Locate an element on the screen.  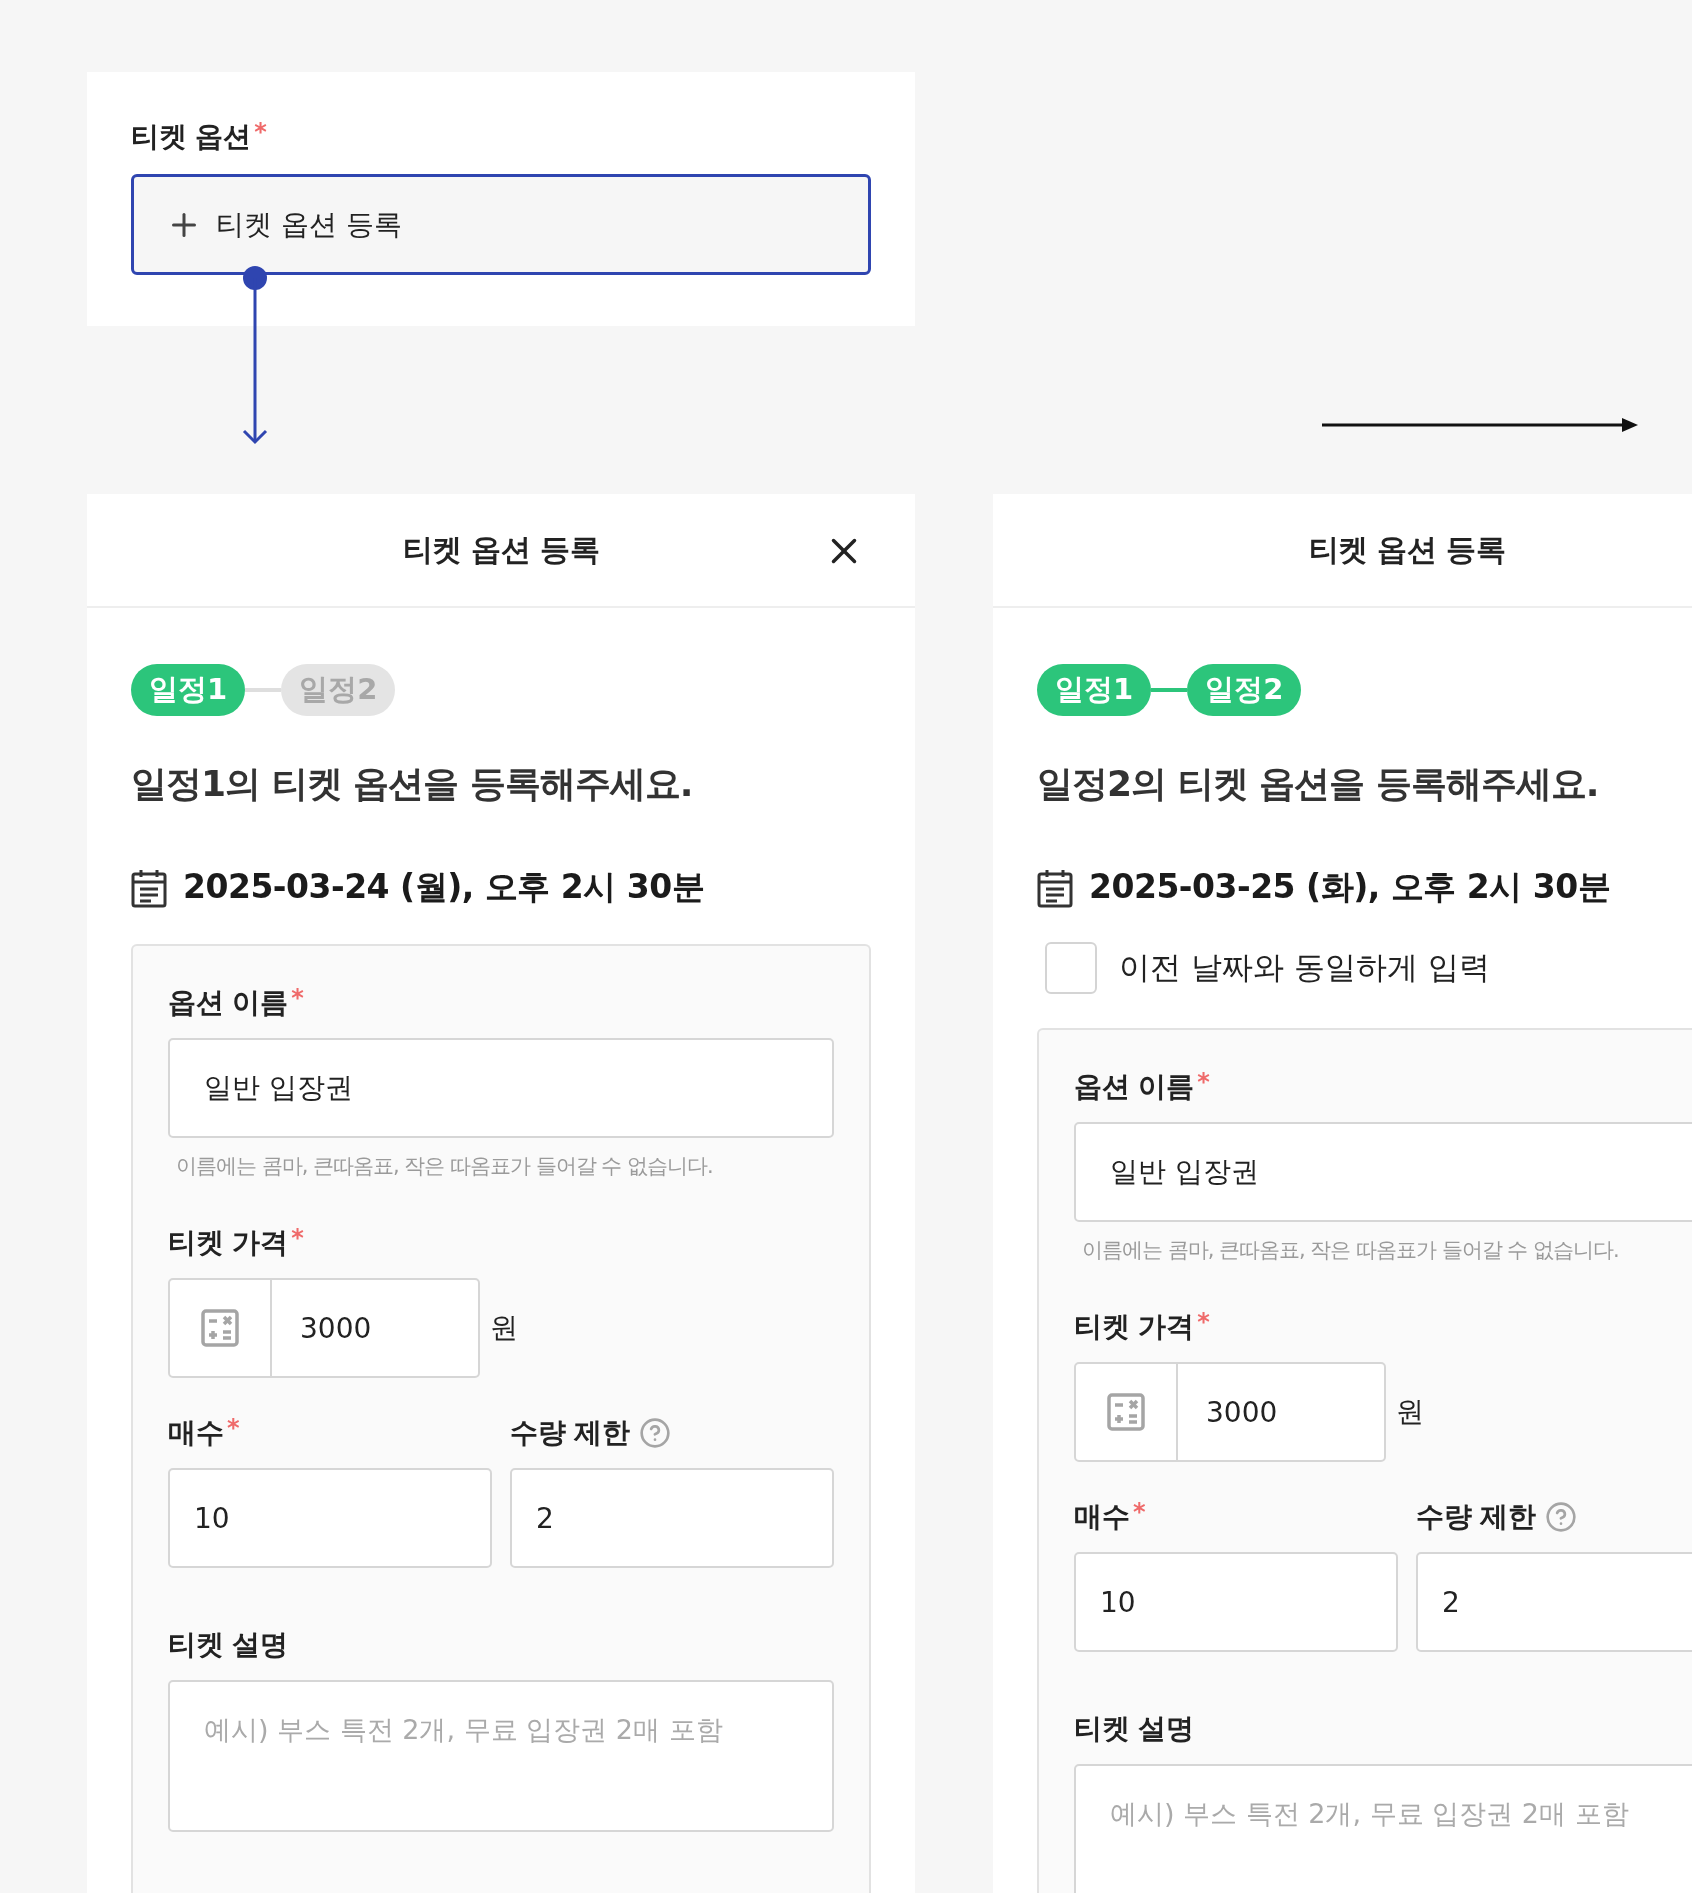
field-label: 티켓 옵션 is located at coordinates (191, 137).